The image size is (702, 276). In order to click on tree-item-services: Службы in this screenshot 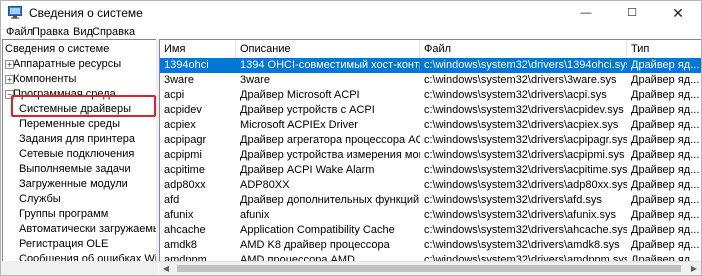, I will do `click(40, 199)`.